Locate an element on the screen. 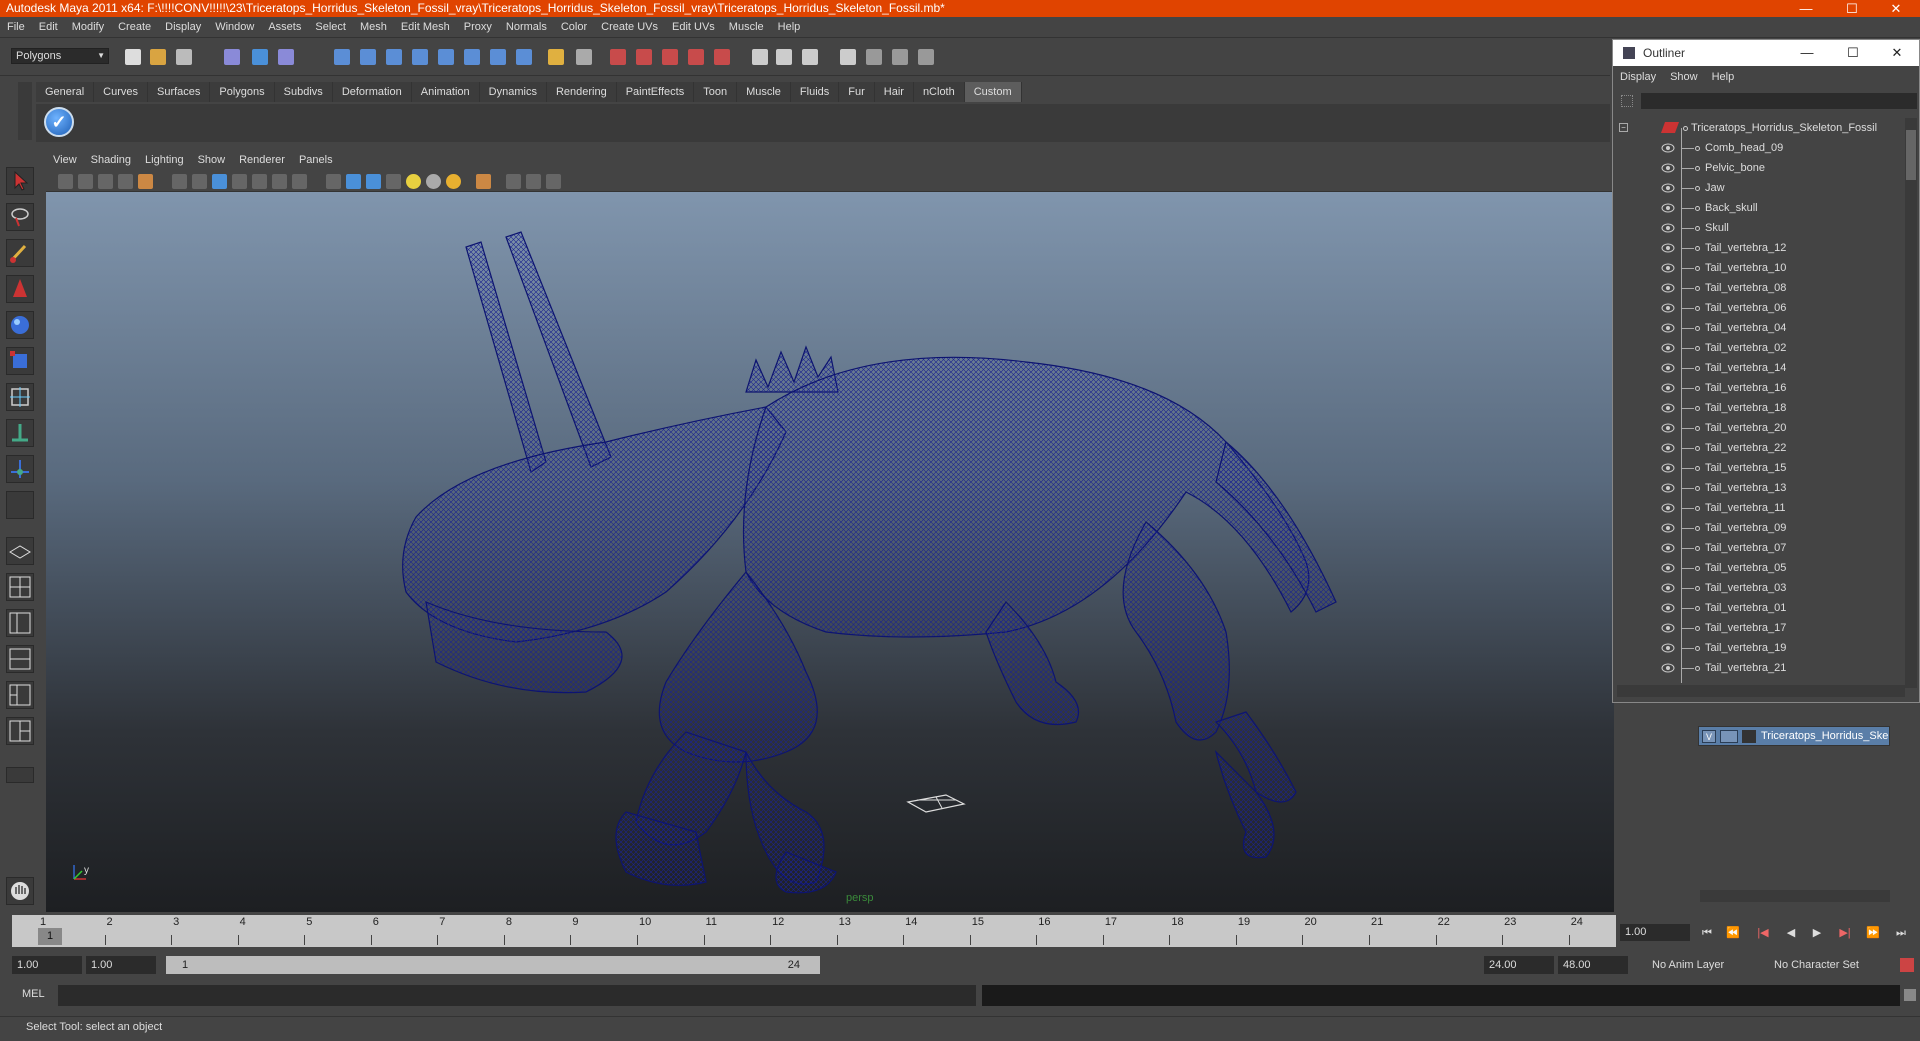  shelf-tab: Toon is located at coordinates (716, 92).